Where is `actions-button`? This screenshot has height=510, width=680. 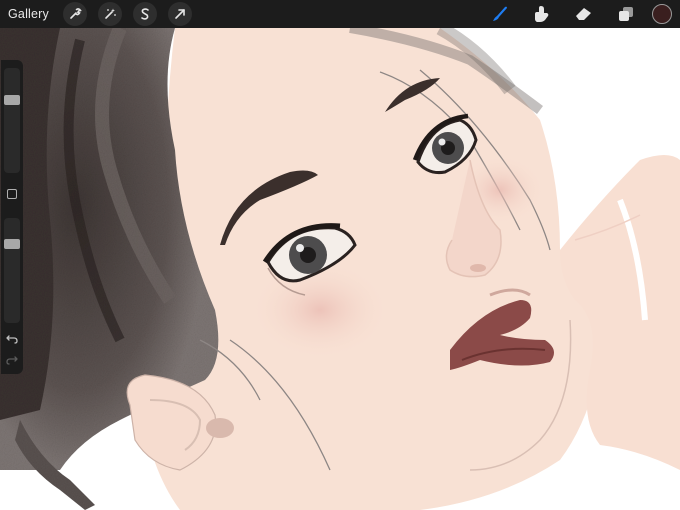
actions-button is located at coordinates (75, 14).